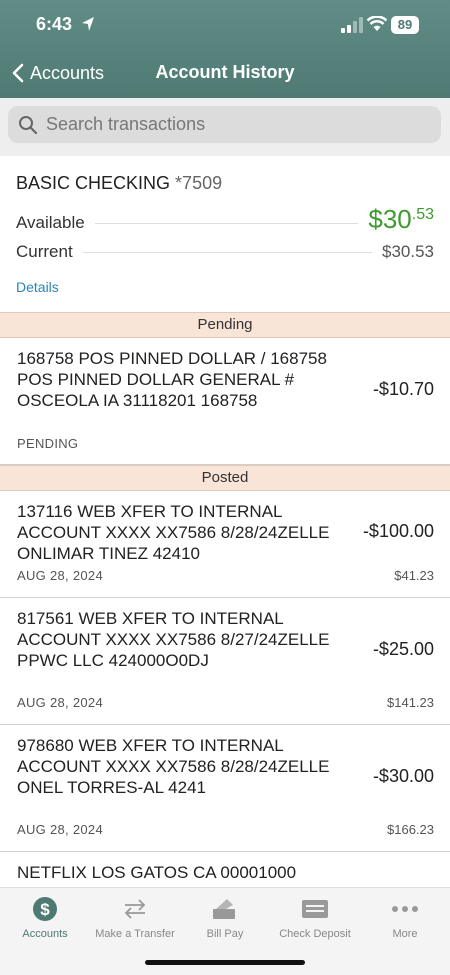 This screenshot has width=450, height=975. What do you see at coordinates (408, 251) in the screenshot?
I see `current-balance: $30.53` at bounding box center [408, 251].